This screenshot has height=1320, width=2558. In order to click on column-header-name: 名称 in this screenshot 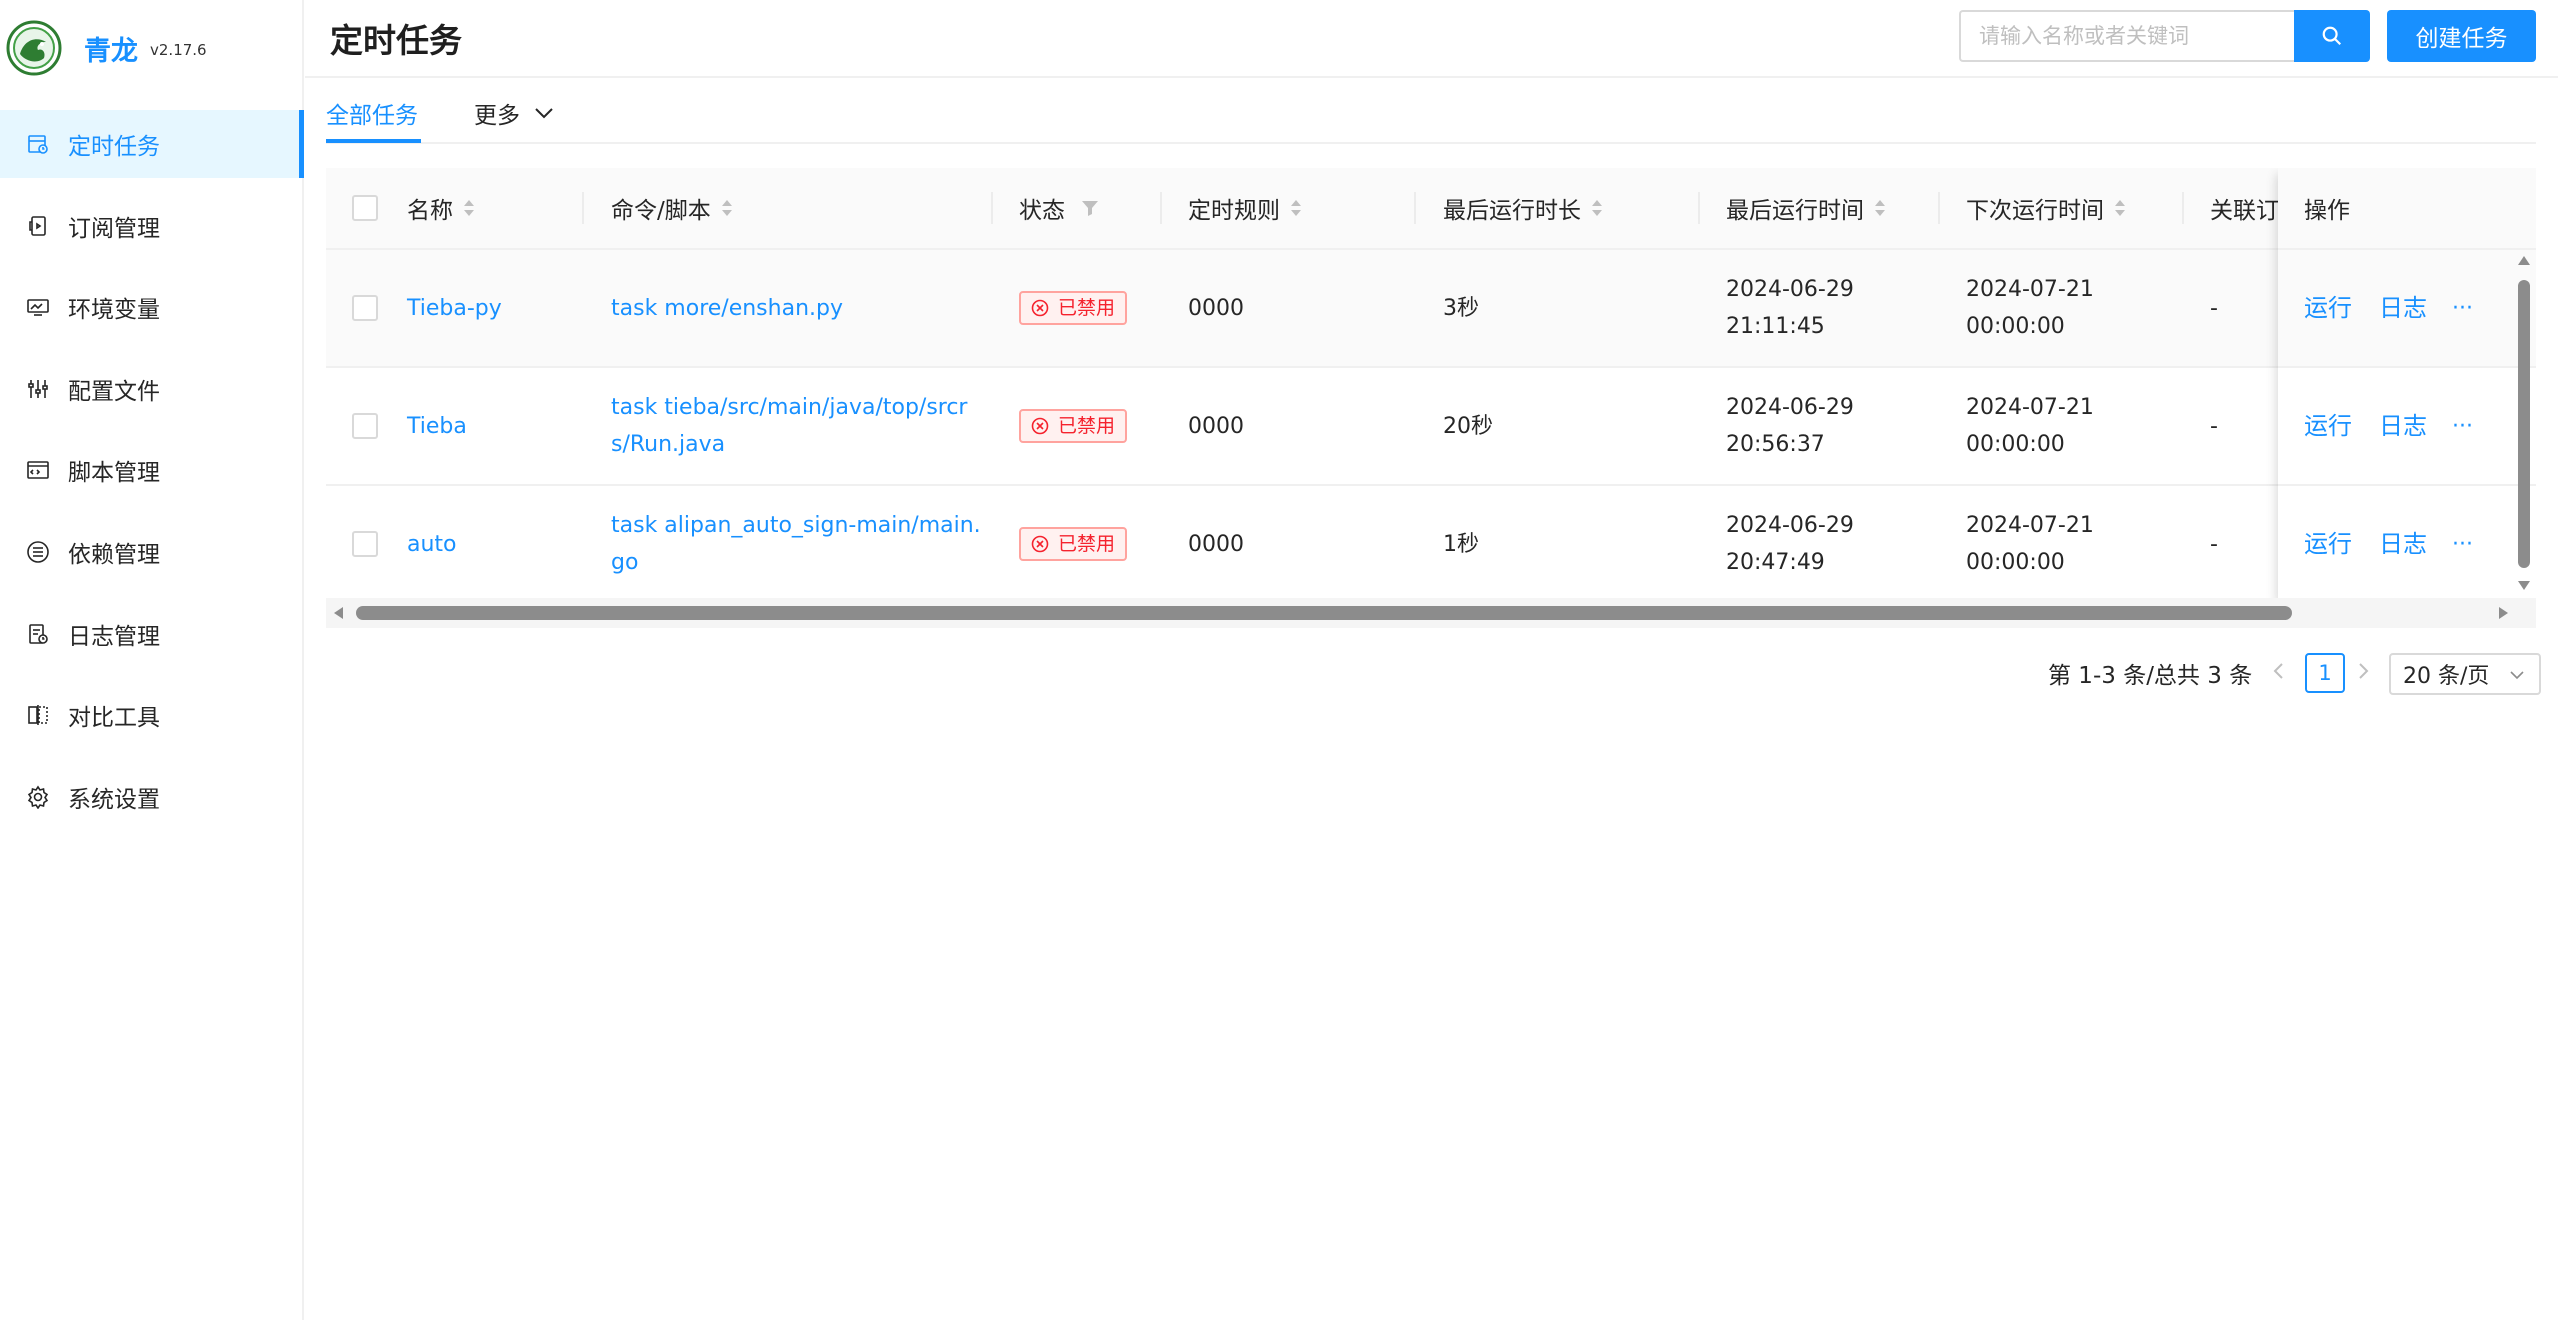, I will do `click(441, 208)`.